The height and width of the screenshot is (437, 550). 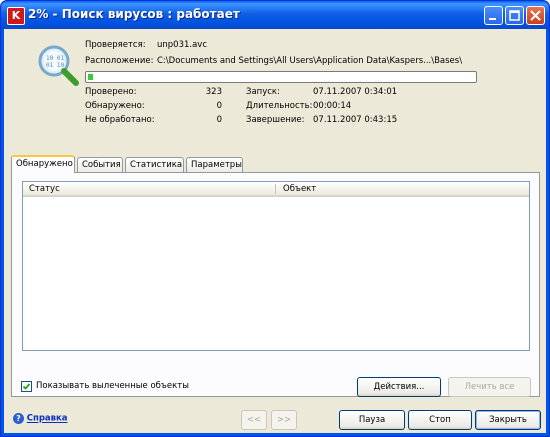 I want to click on duration-value: 00:00:14, so click(x=332, y=106).